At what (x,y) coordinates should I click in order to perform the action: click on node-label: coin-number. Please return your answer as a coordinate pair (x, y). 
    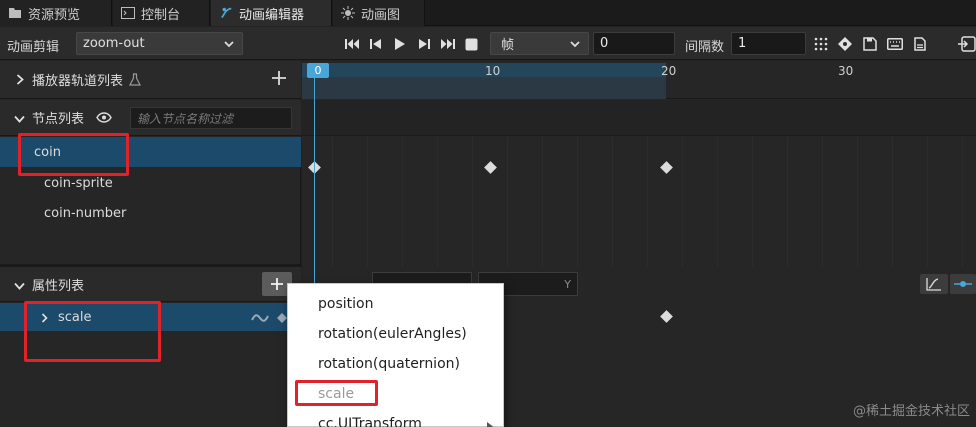
    Looking at the image, I should click on (85, 213).